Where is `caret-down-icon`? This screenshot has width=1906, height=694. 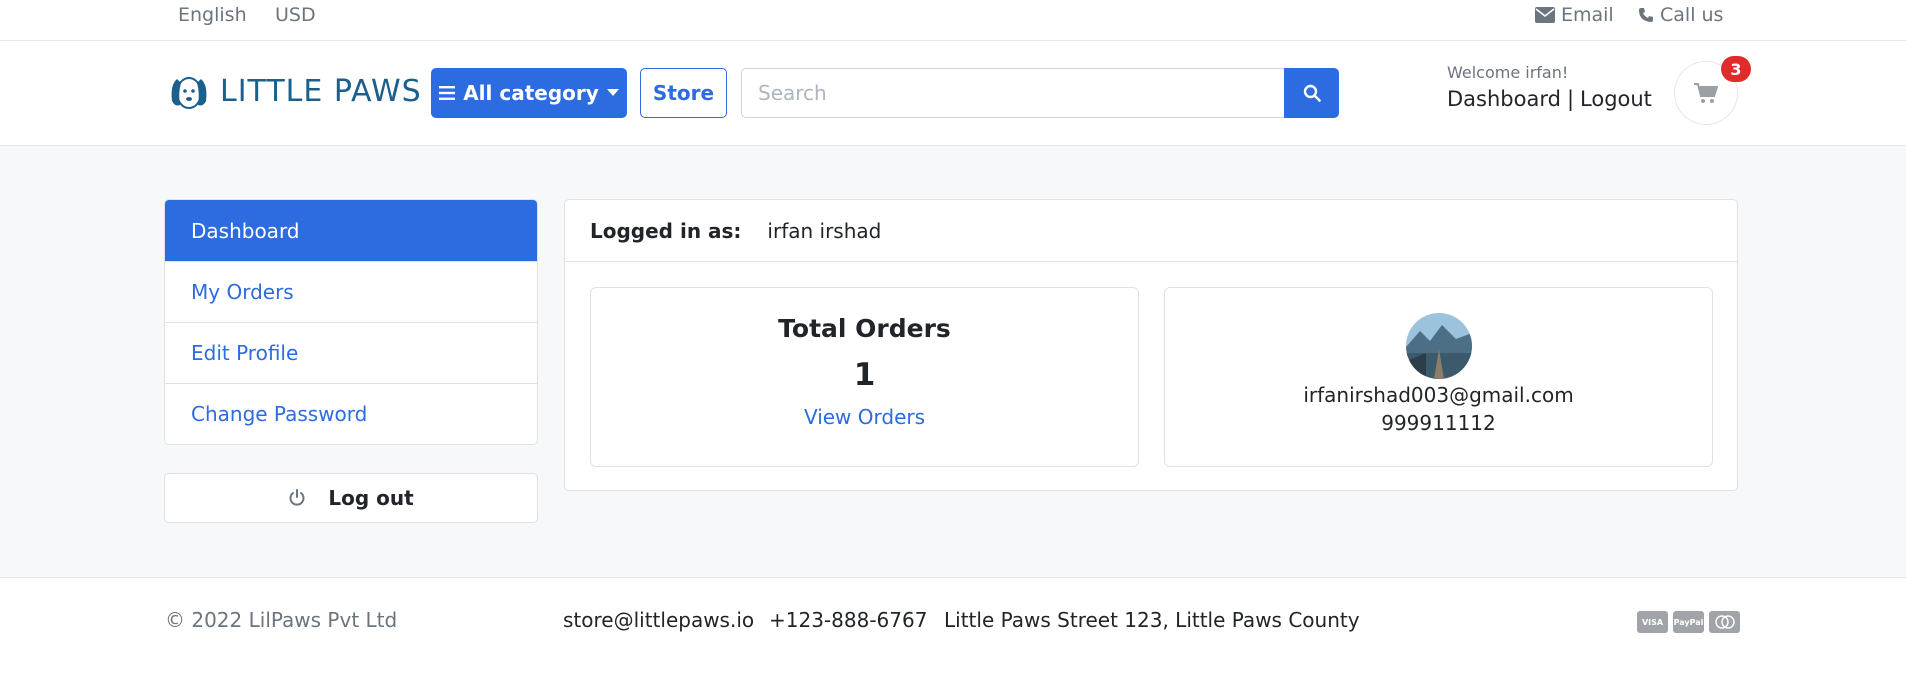
caret-down-icon is located at coordinates (612, 92).